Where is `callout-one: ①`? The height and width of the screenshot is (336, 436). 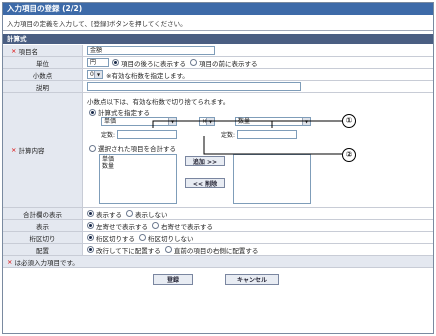
callout-one: ① is located at coordinates (349, 121).